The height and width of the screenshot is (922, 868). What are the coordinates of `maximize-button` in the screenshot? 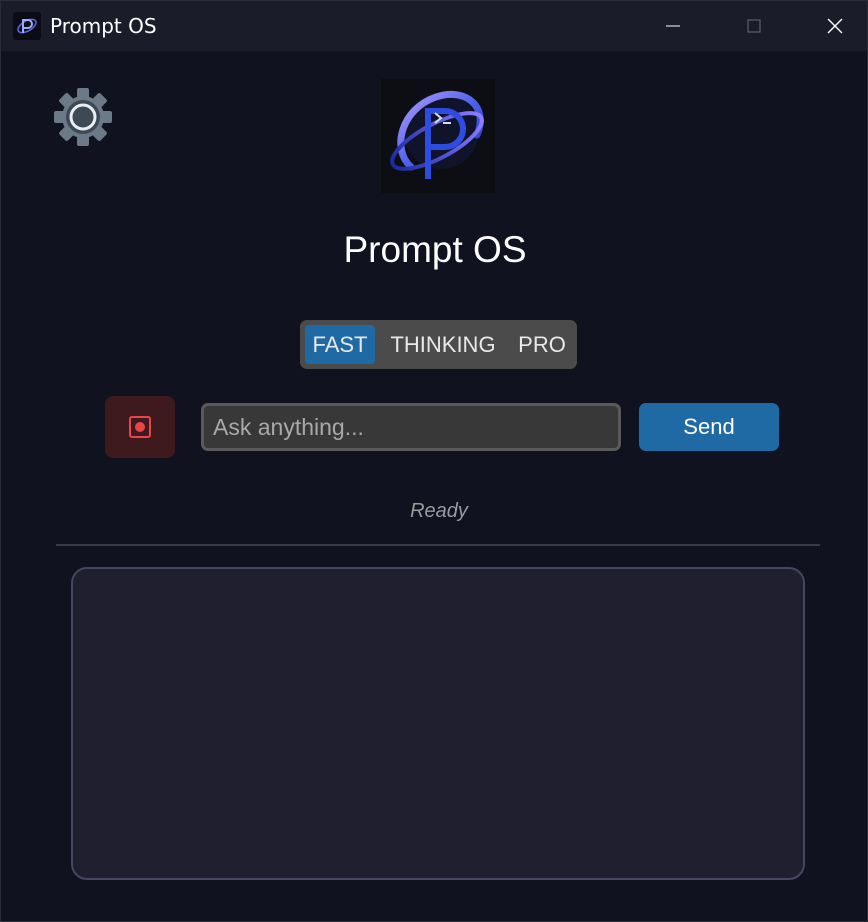 It's located at (754, 26).